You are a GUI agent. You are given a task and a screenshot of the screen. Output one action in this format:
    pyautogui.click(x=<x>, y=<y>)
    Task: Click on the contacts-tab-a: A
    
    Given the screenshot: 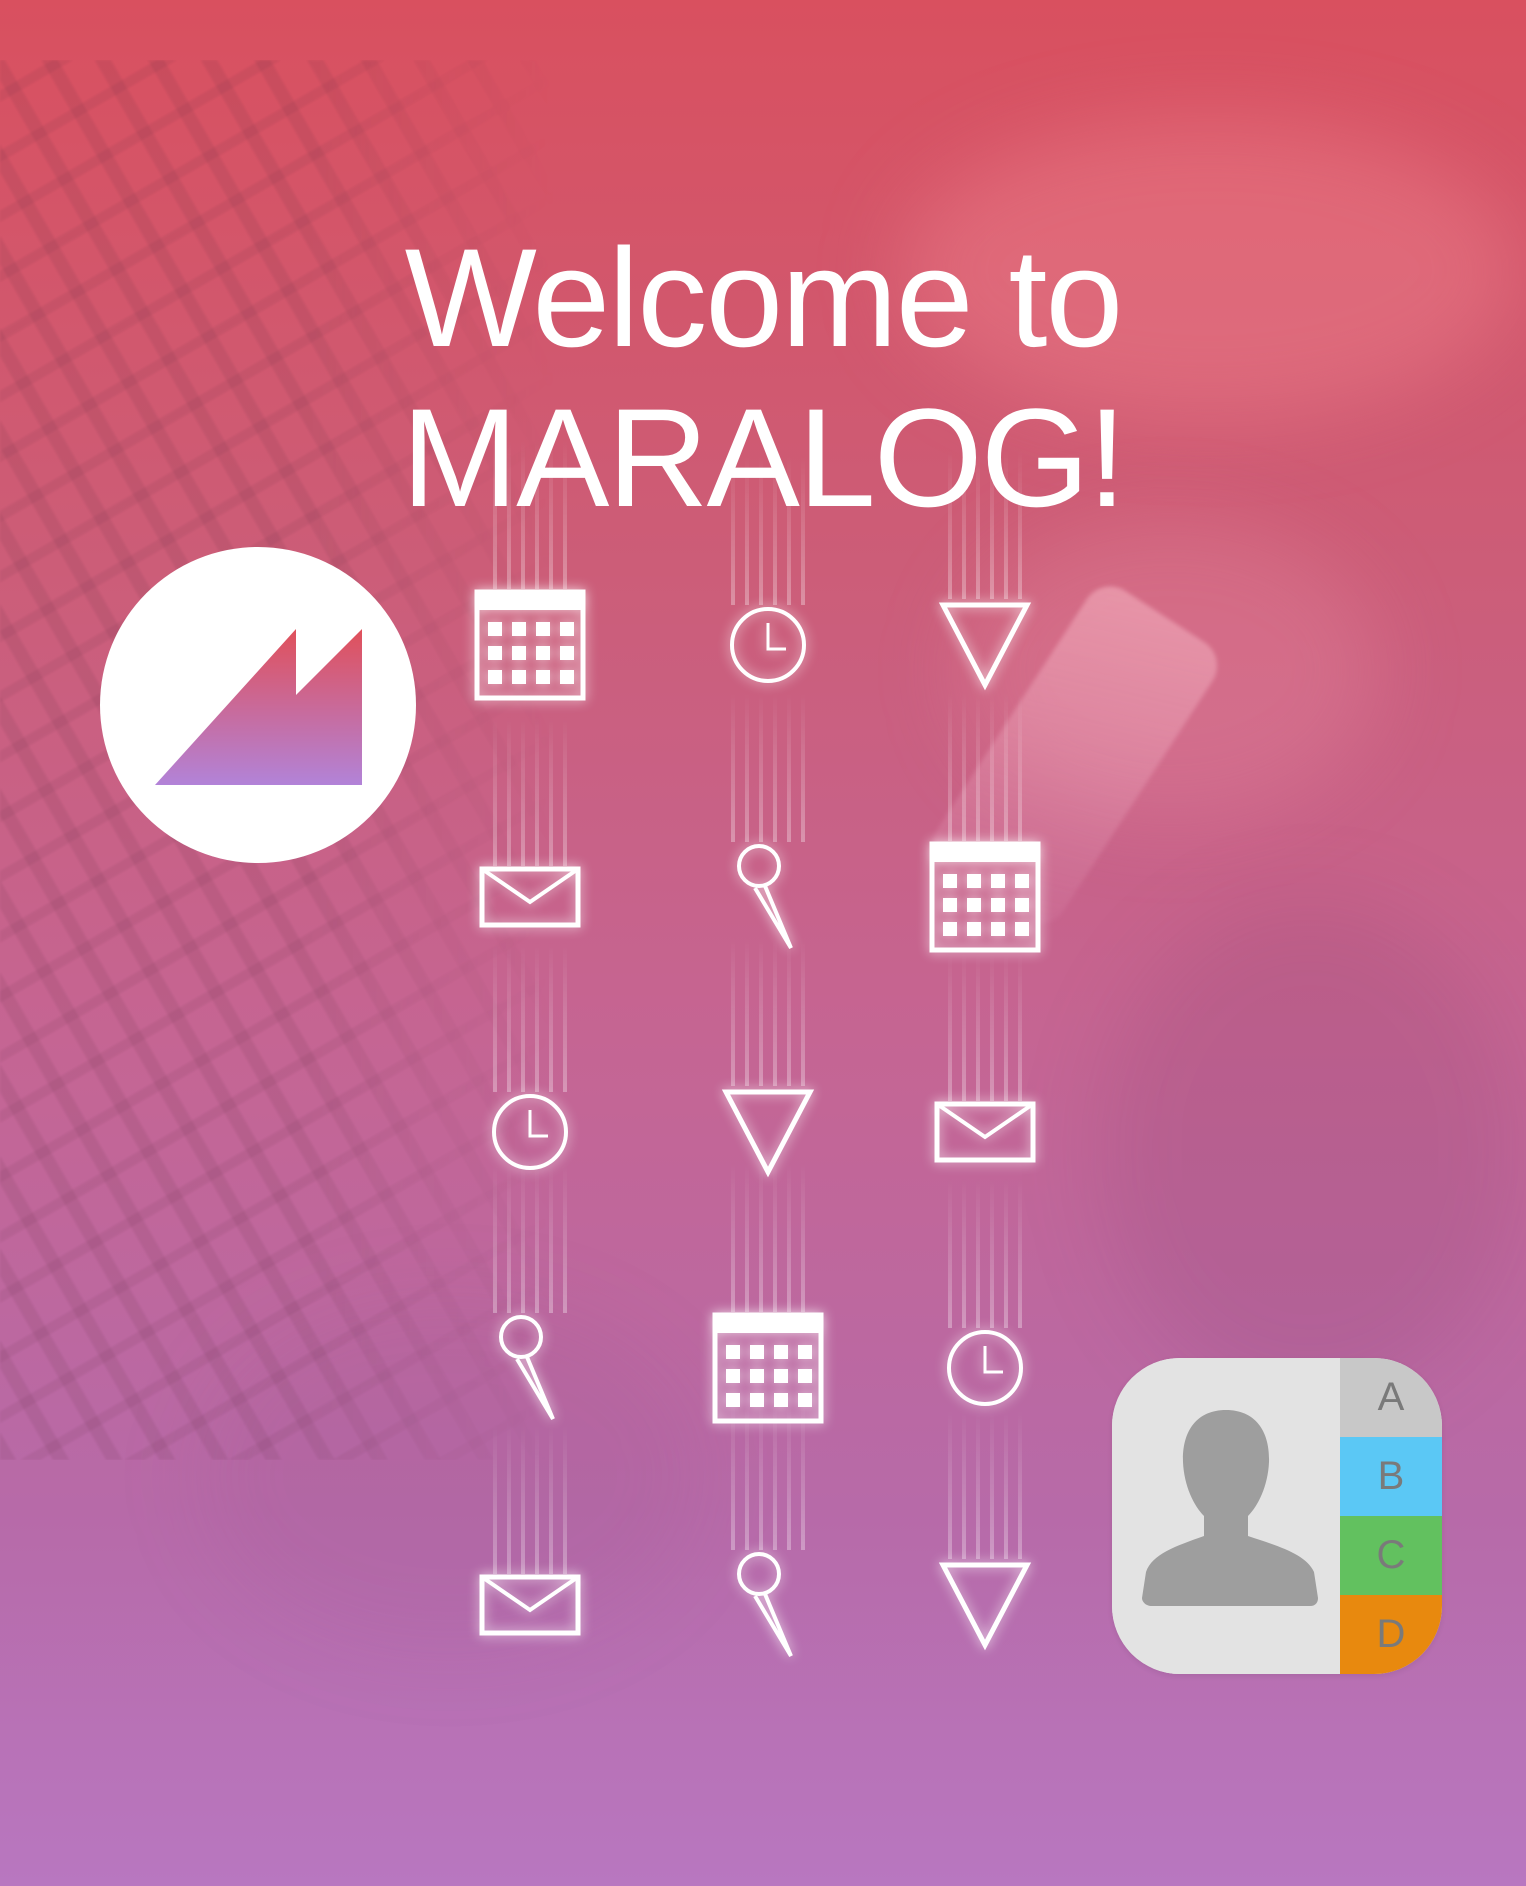 What is the action you would take?
    pyautogui.click(x=1391, y=1397)
    